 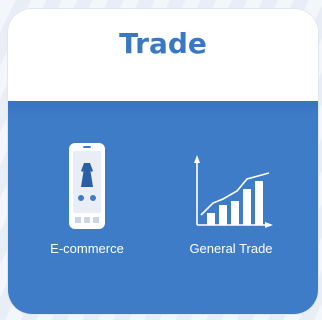 What do you see at coordinates (233, 191) in the screenshot?
I see `growth-chart-icon` at bounding box center [233, 191].